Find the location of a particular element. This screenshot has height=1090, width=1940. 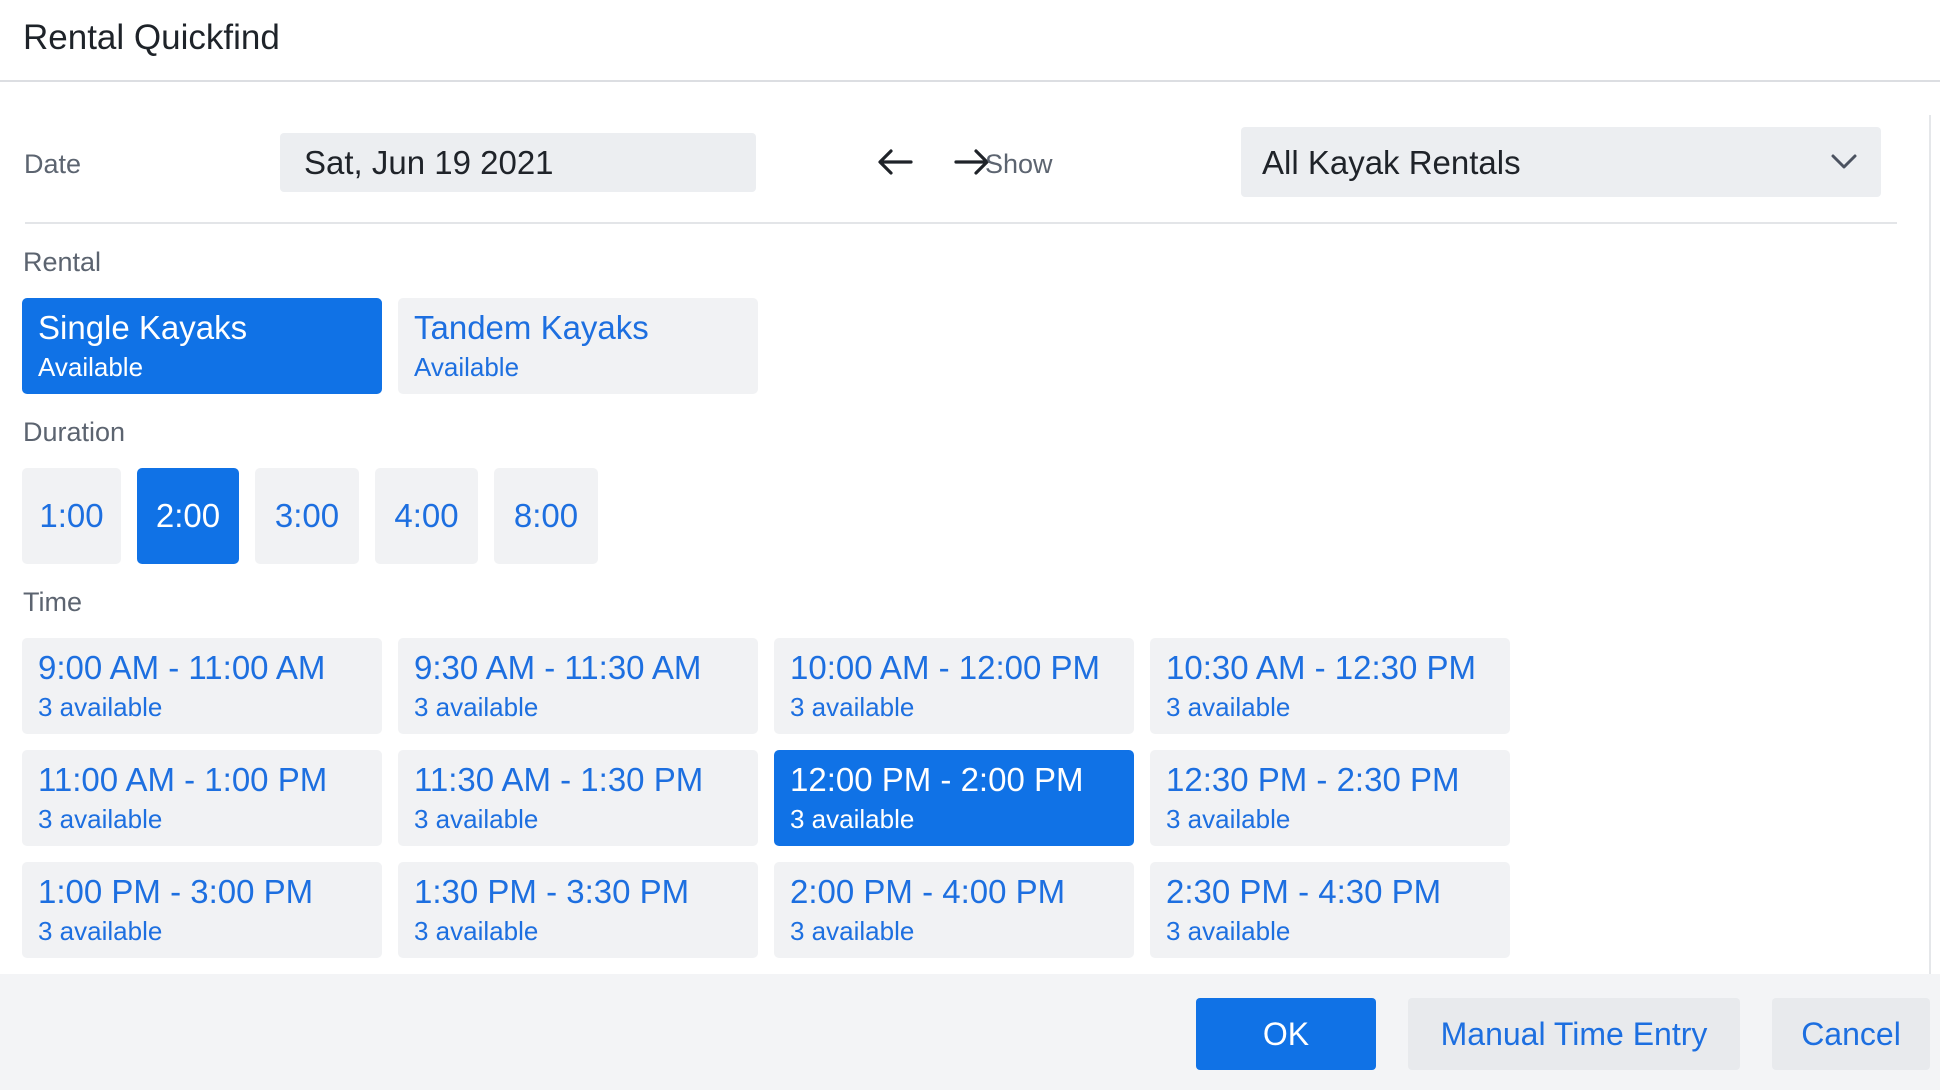

section-divider is located at coordinates (961, 223).